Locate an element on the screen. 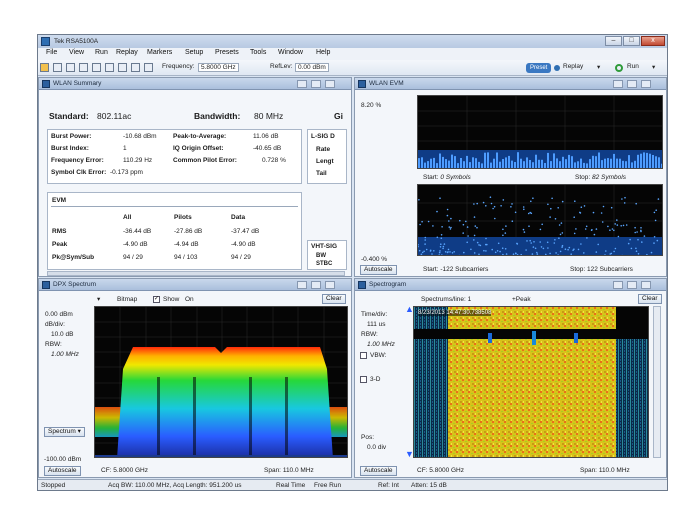  common-pilot-error-value: 0.728 % is located at coordinates (274, 160).